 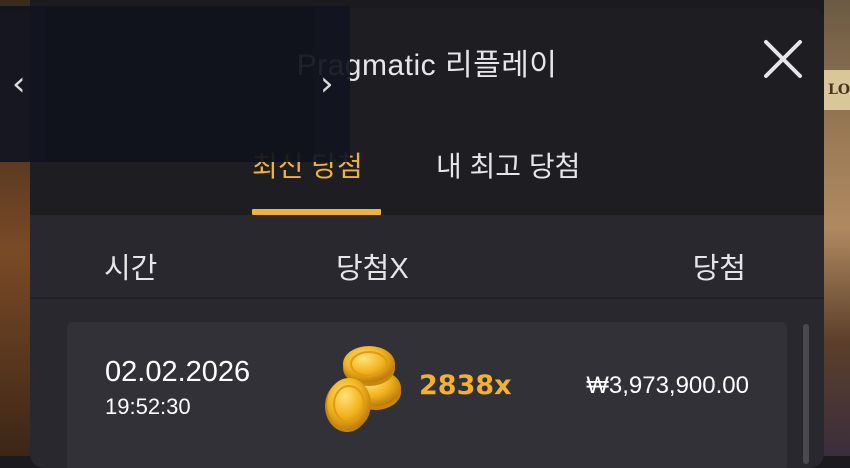 I want to click on overlay-inner-panel, so click(x=179, y=84).